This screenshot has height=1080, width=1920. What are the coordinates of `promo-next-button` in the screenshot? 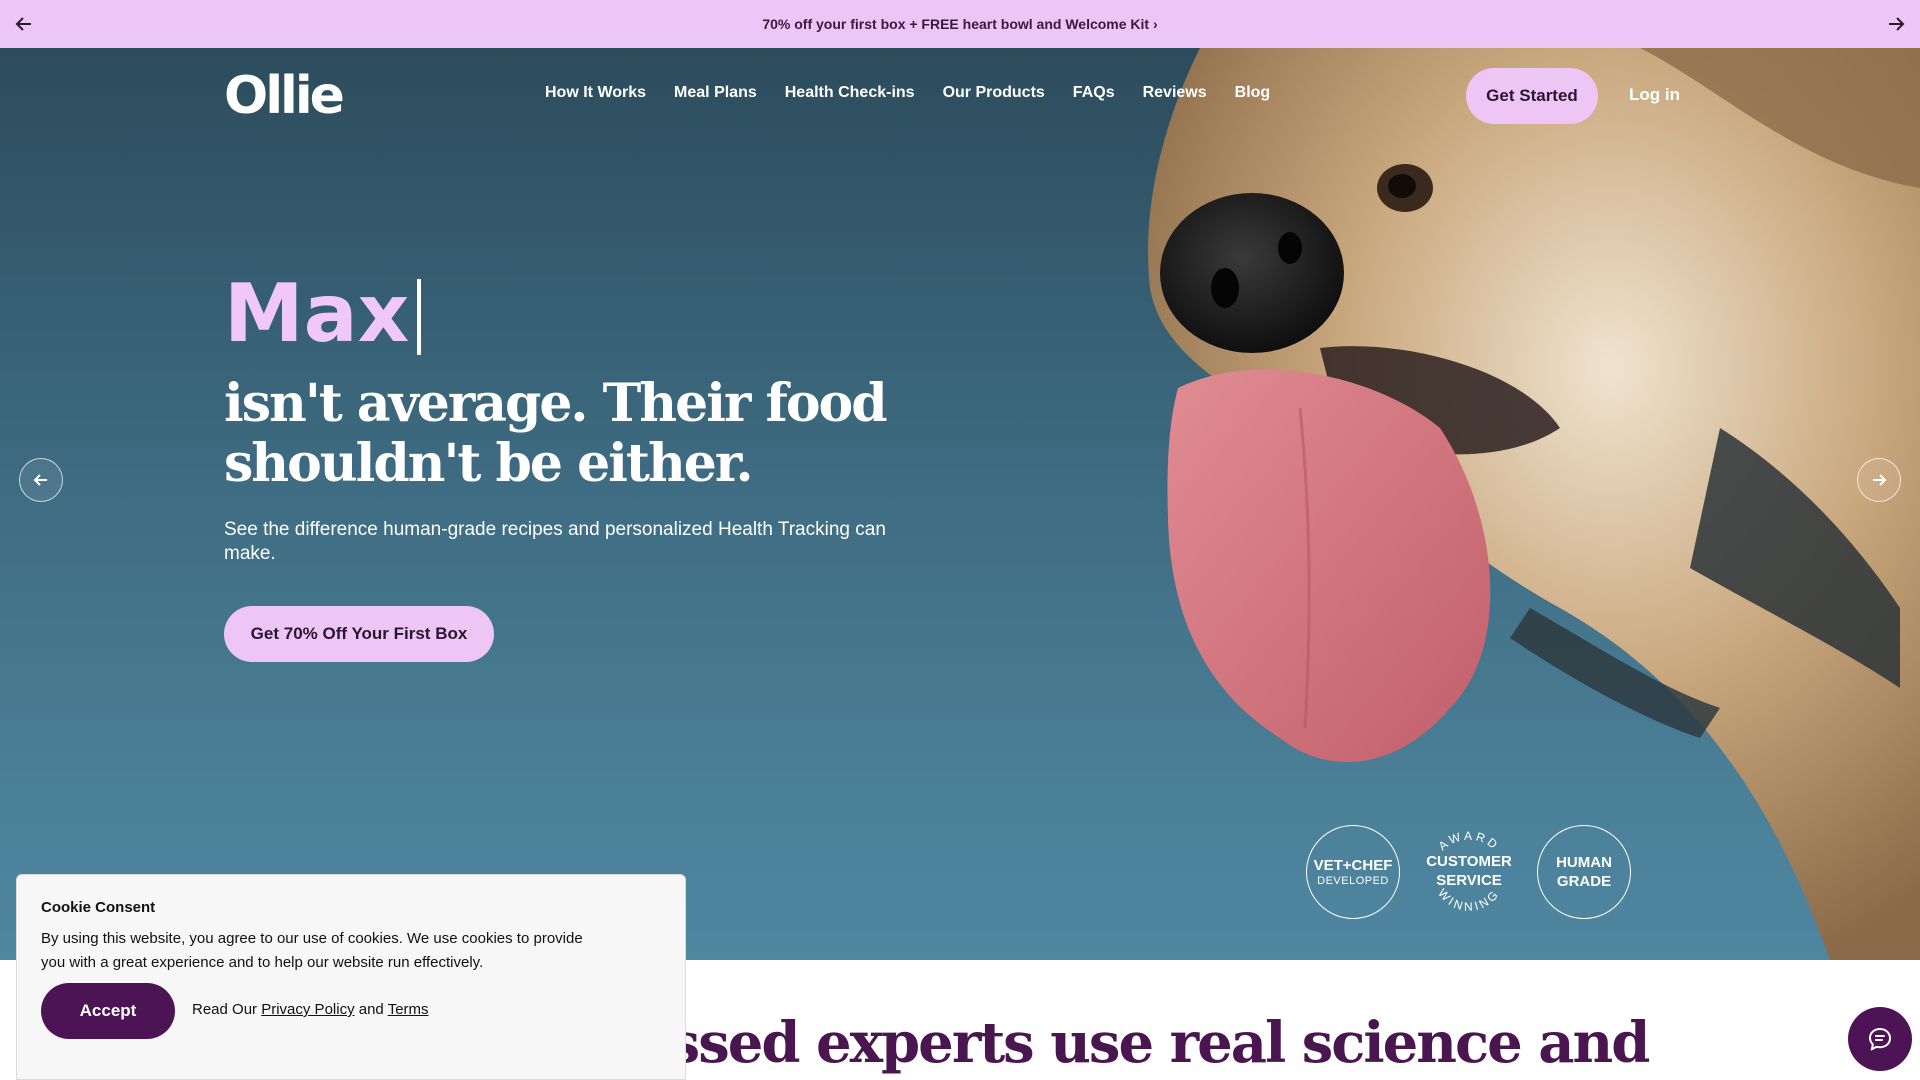 It's located at (1896, 24).